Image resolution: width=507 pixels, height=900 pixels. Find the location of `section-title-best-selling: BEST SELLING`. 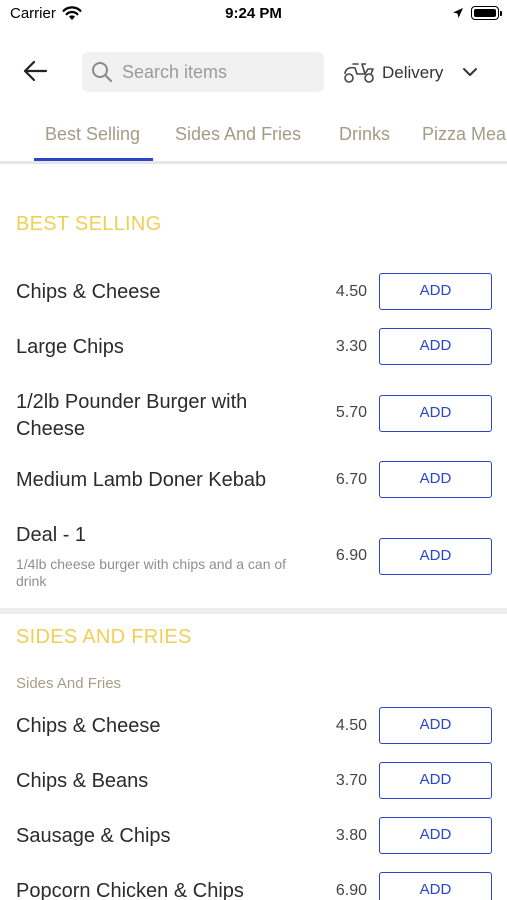

section-title-best-selling: BEST SELLING is located at coordinates (89, 224).